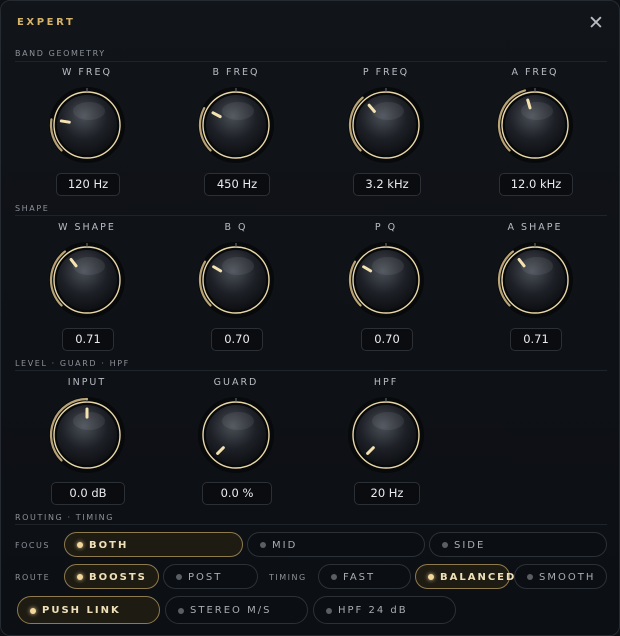 The width and height of the screenshot is (620, 636). Describe the element at coordinates (88, 493) in the screenshot. I see `input-value: 0.0 dB` at that location.